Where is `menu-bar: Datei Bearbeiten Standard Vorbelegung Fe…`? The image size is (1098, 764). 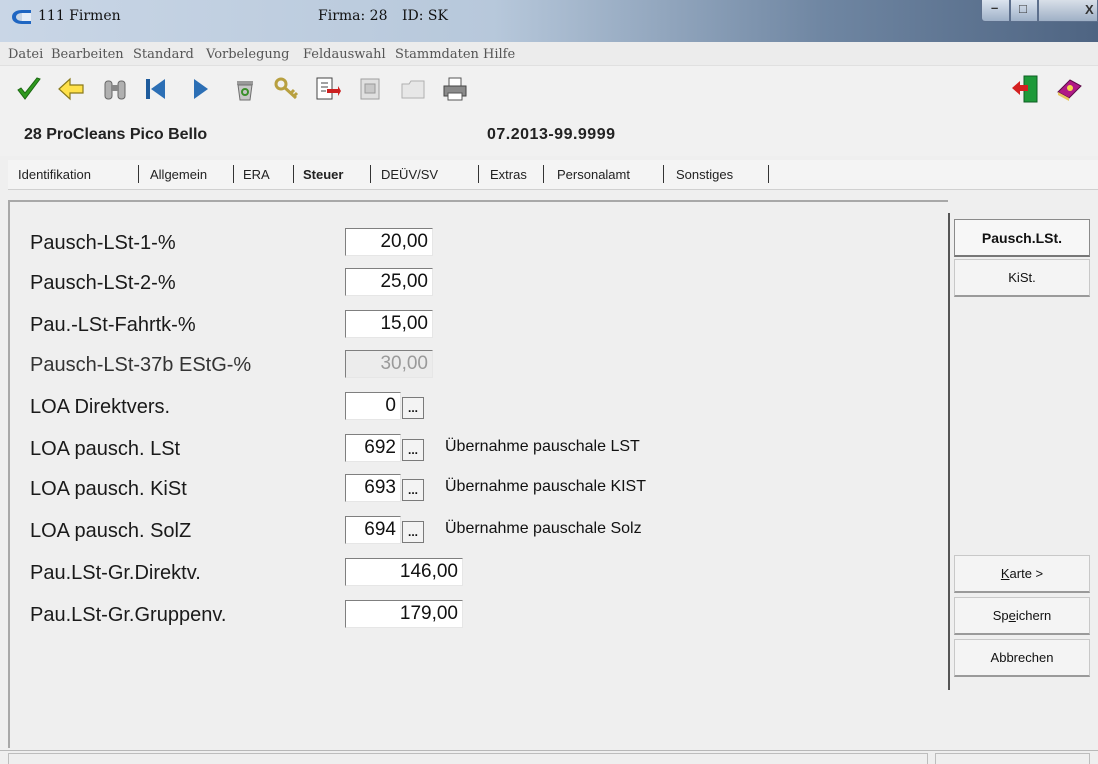 menu-bar: Datei Bearbeiten Standard Vorbelegung Fe… is located at coordinates (549, 54).